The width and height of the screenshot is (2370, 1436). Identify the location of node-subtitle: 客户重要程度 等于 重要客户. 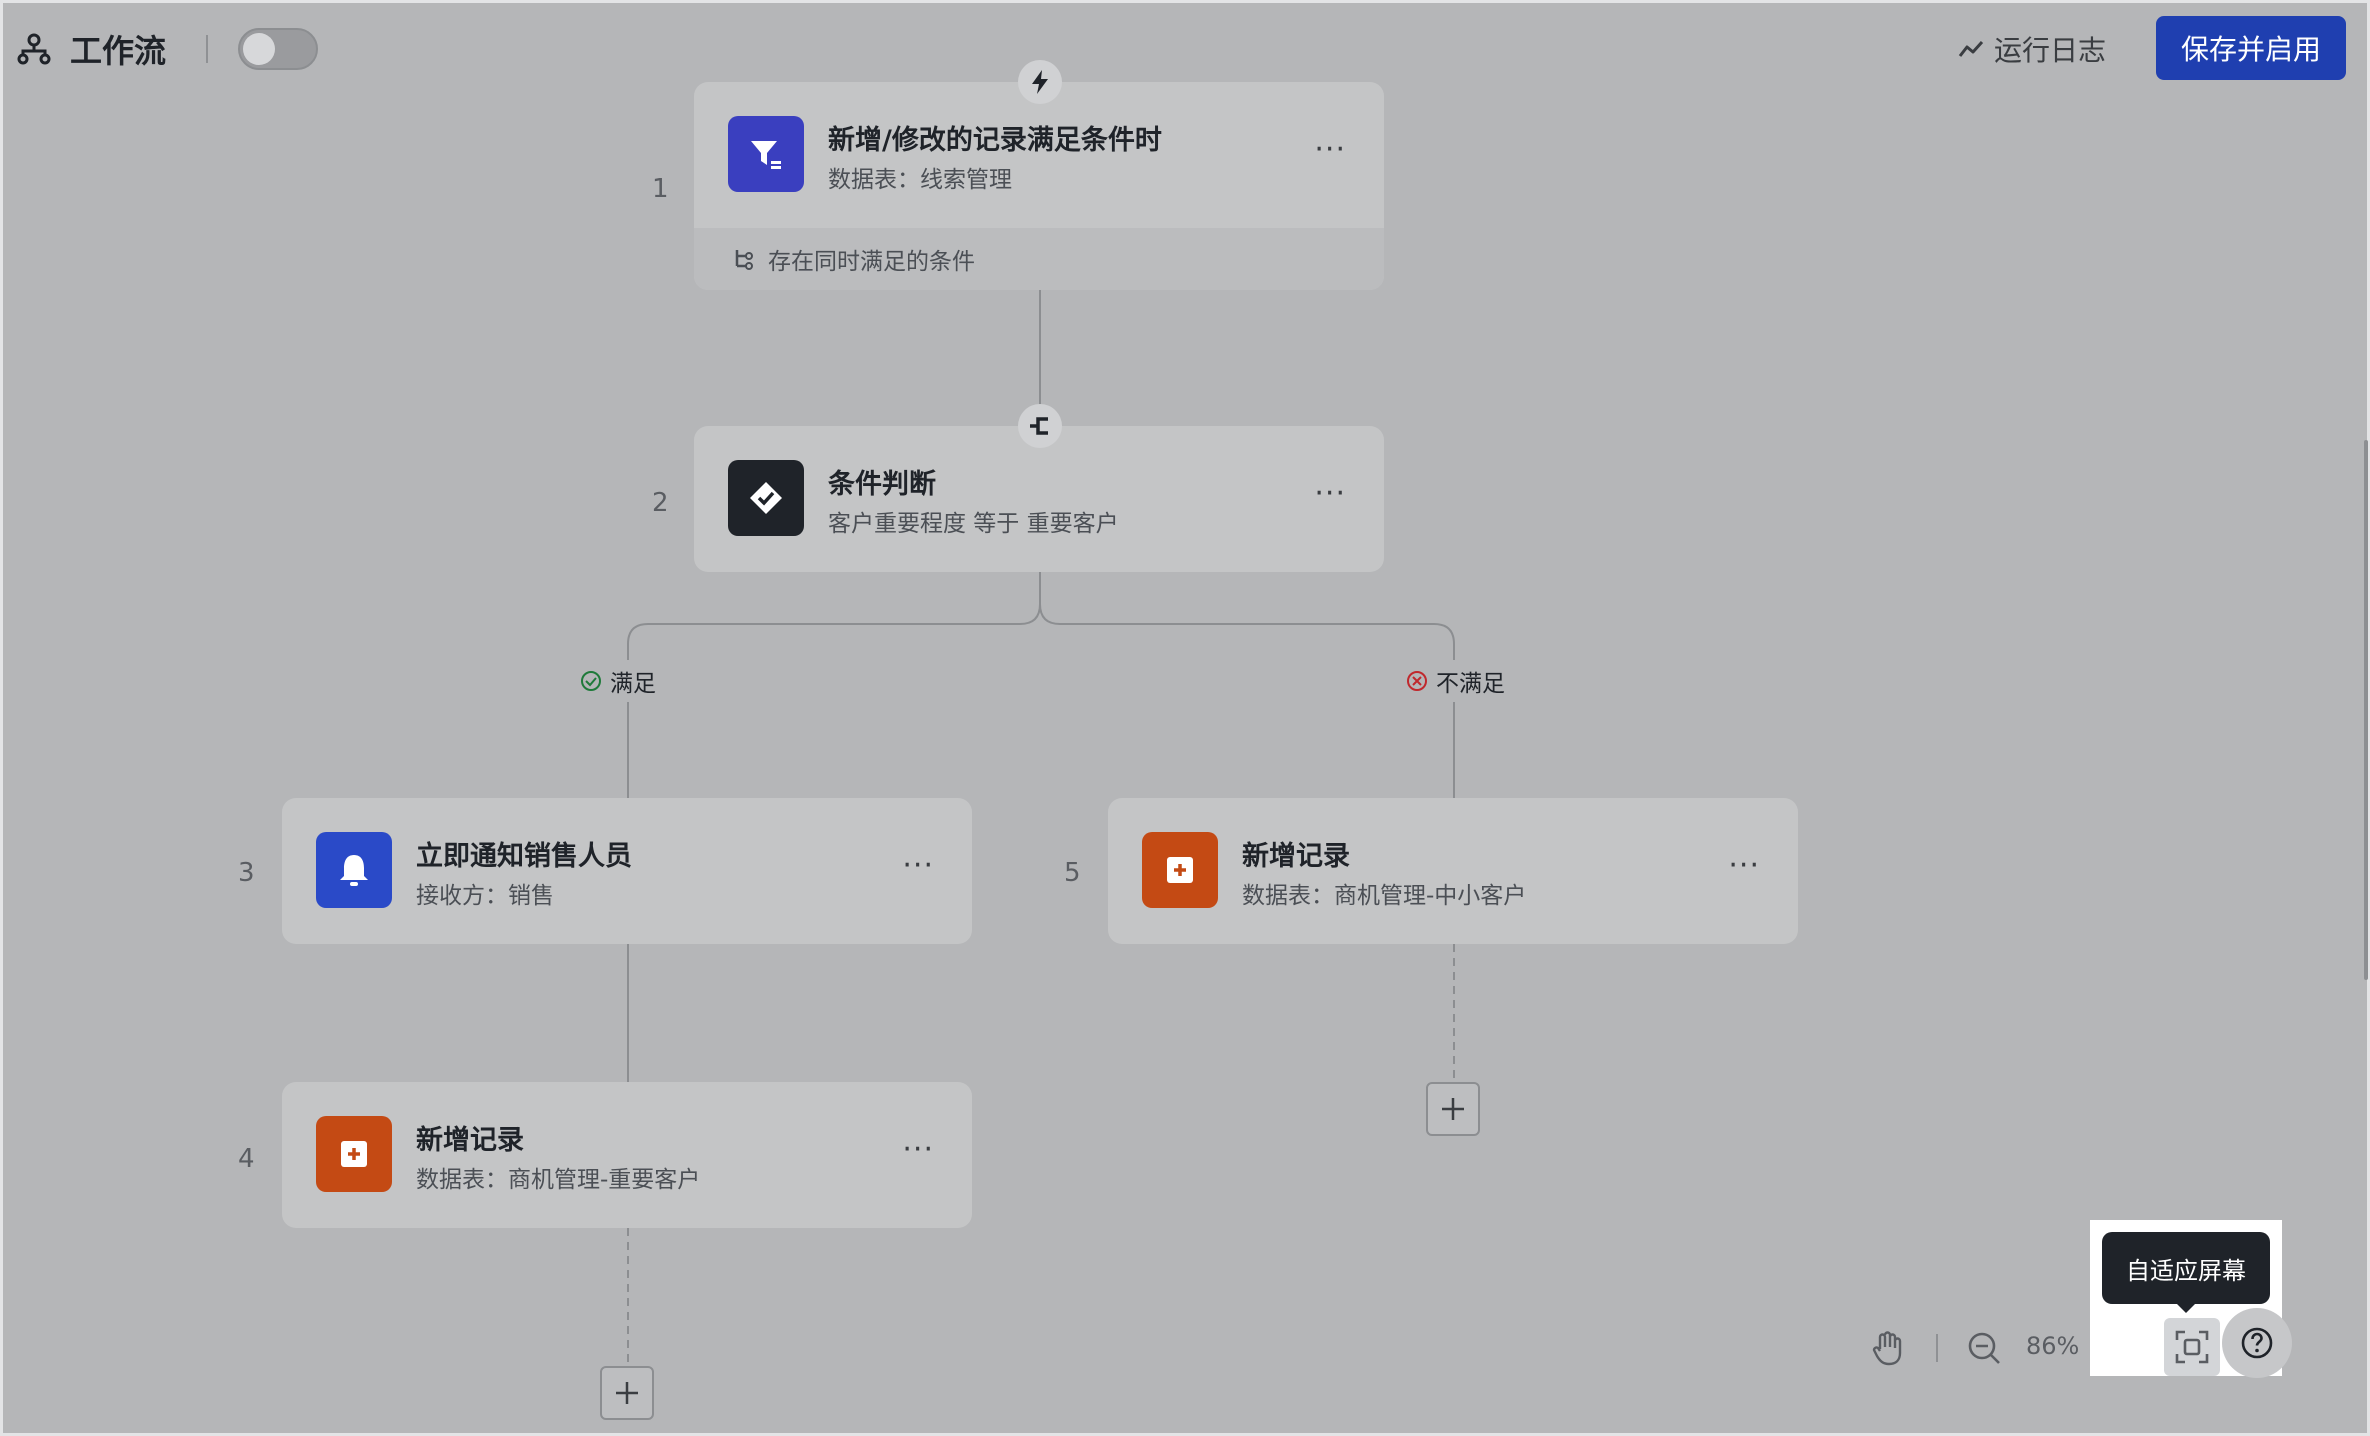
(973, 524).